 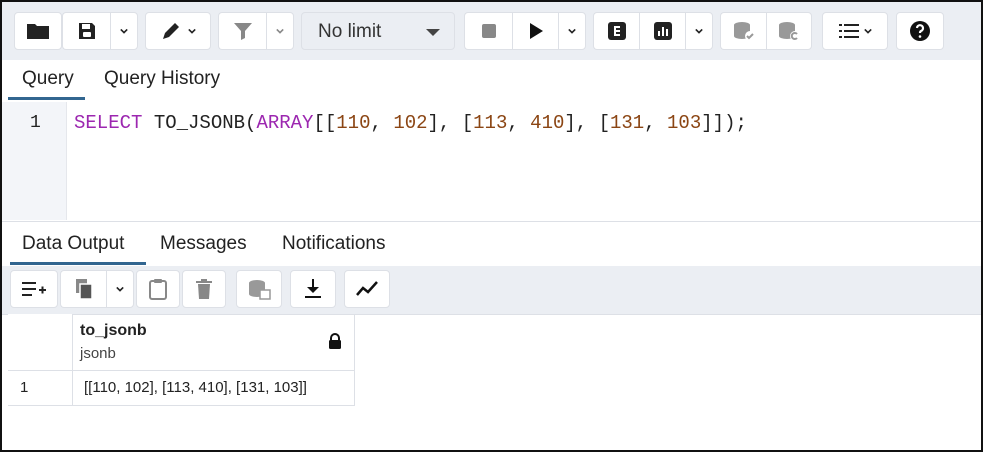 What do you see at coordinates (162, 79) in the screenshot?
I see `tab-query-history: Query History` at bounding box center [162, 79].